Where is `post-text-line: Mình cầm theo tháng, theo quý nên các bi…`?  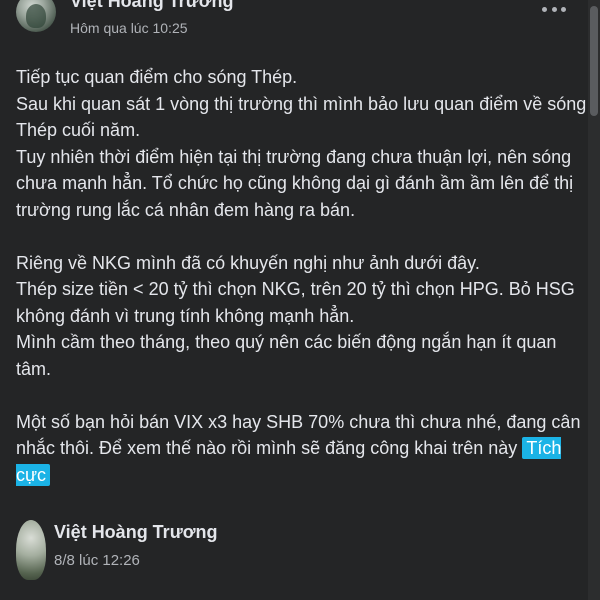
post-text-line: Mình cầm theo tháng, theo quý nên các bi… is located at coordinates (286, 355).